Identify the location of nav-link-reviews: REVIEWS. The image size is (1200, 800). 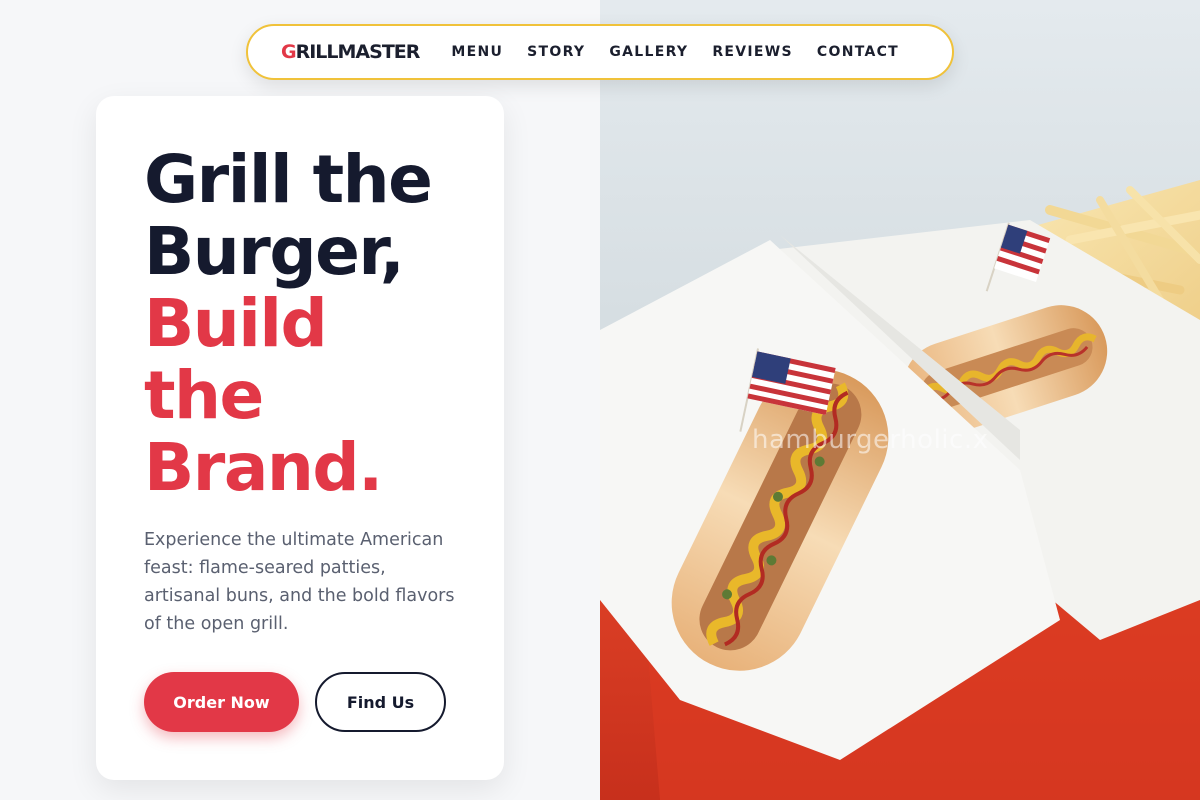
(752, 52).